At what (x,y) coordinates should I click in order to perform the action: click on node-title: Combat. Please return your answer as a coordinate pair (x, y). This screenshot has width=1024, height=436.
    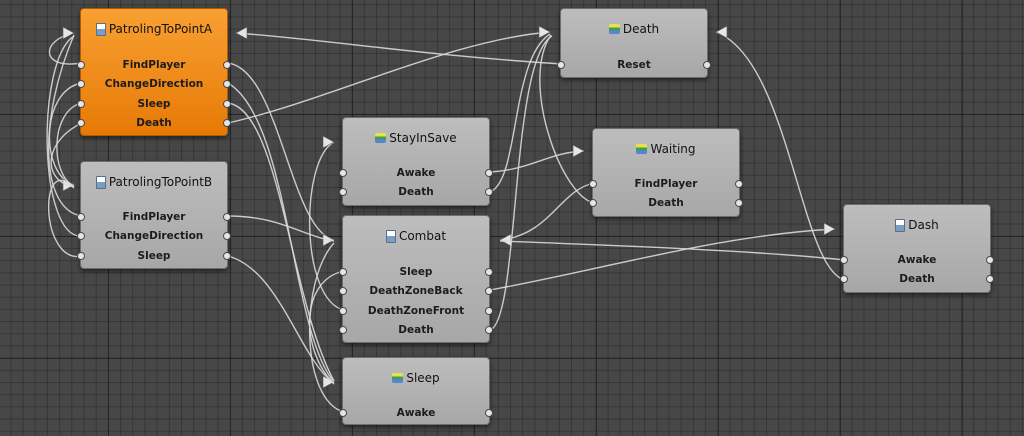
    Looking at the image, I should click on (422, 236).